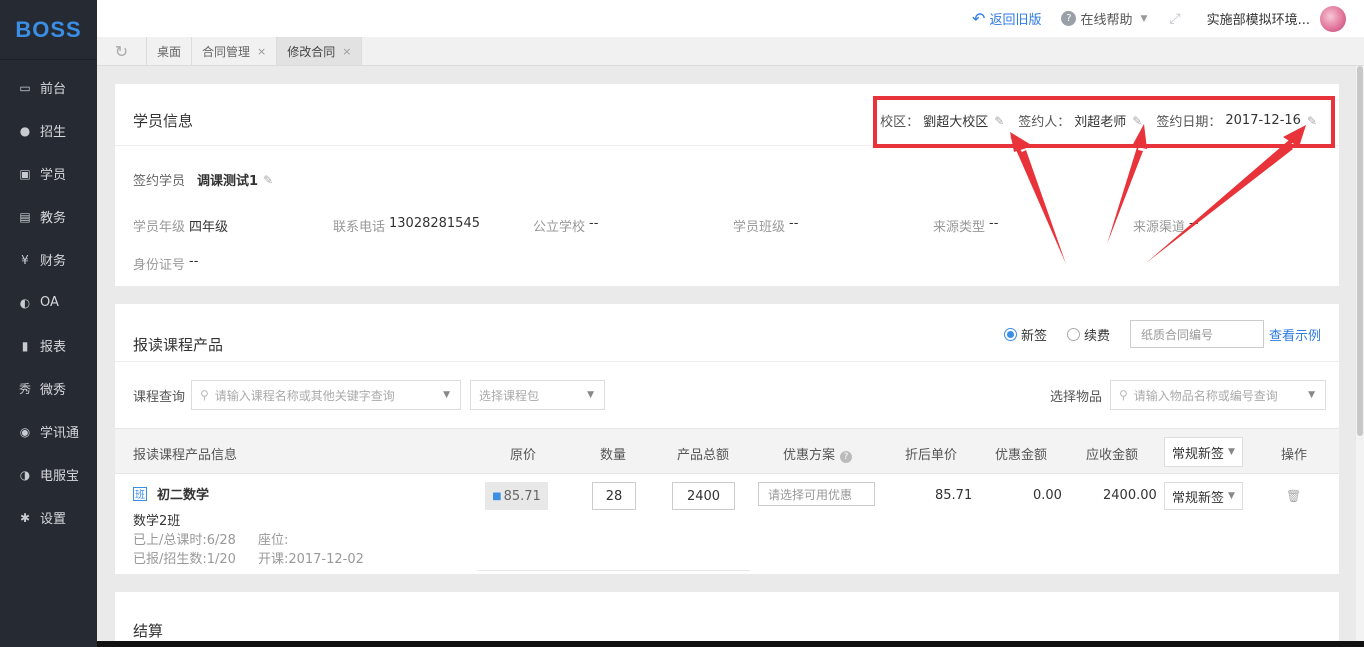  Describe the element at coordinates (1088, 334) in the screenshot. I see `radio-renew: 续费` at that location.